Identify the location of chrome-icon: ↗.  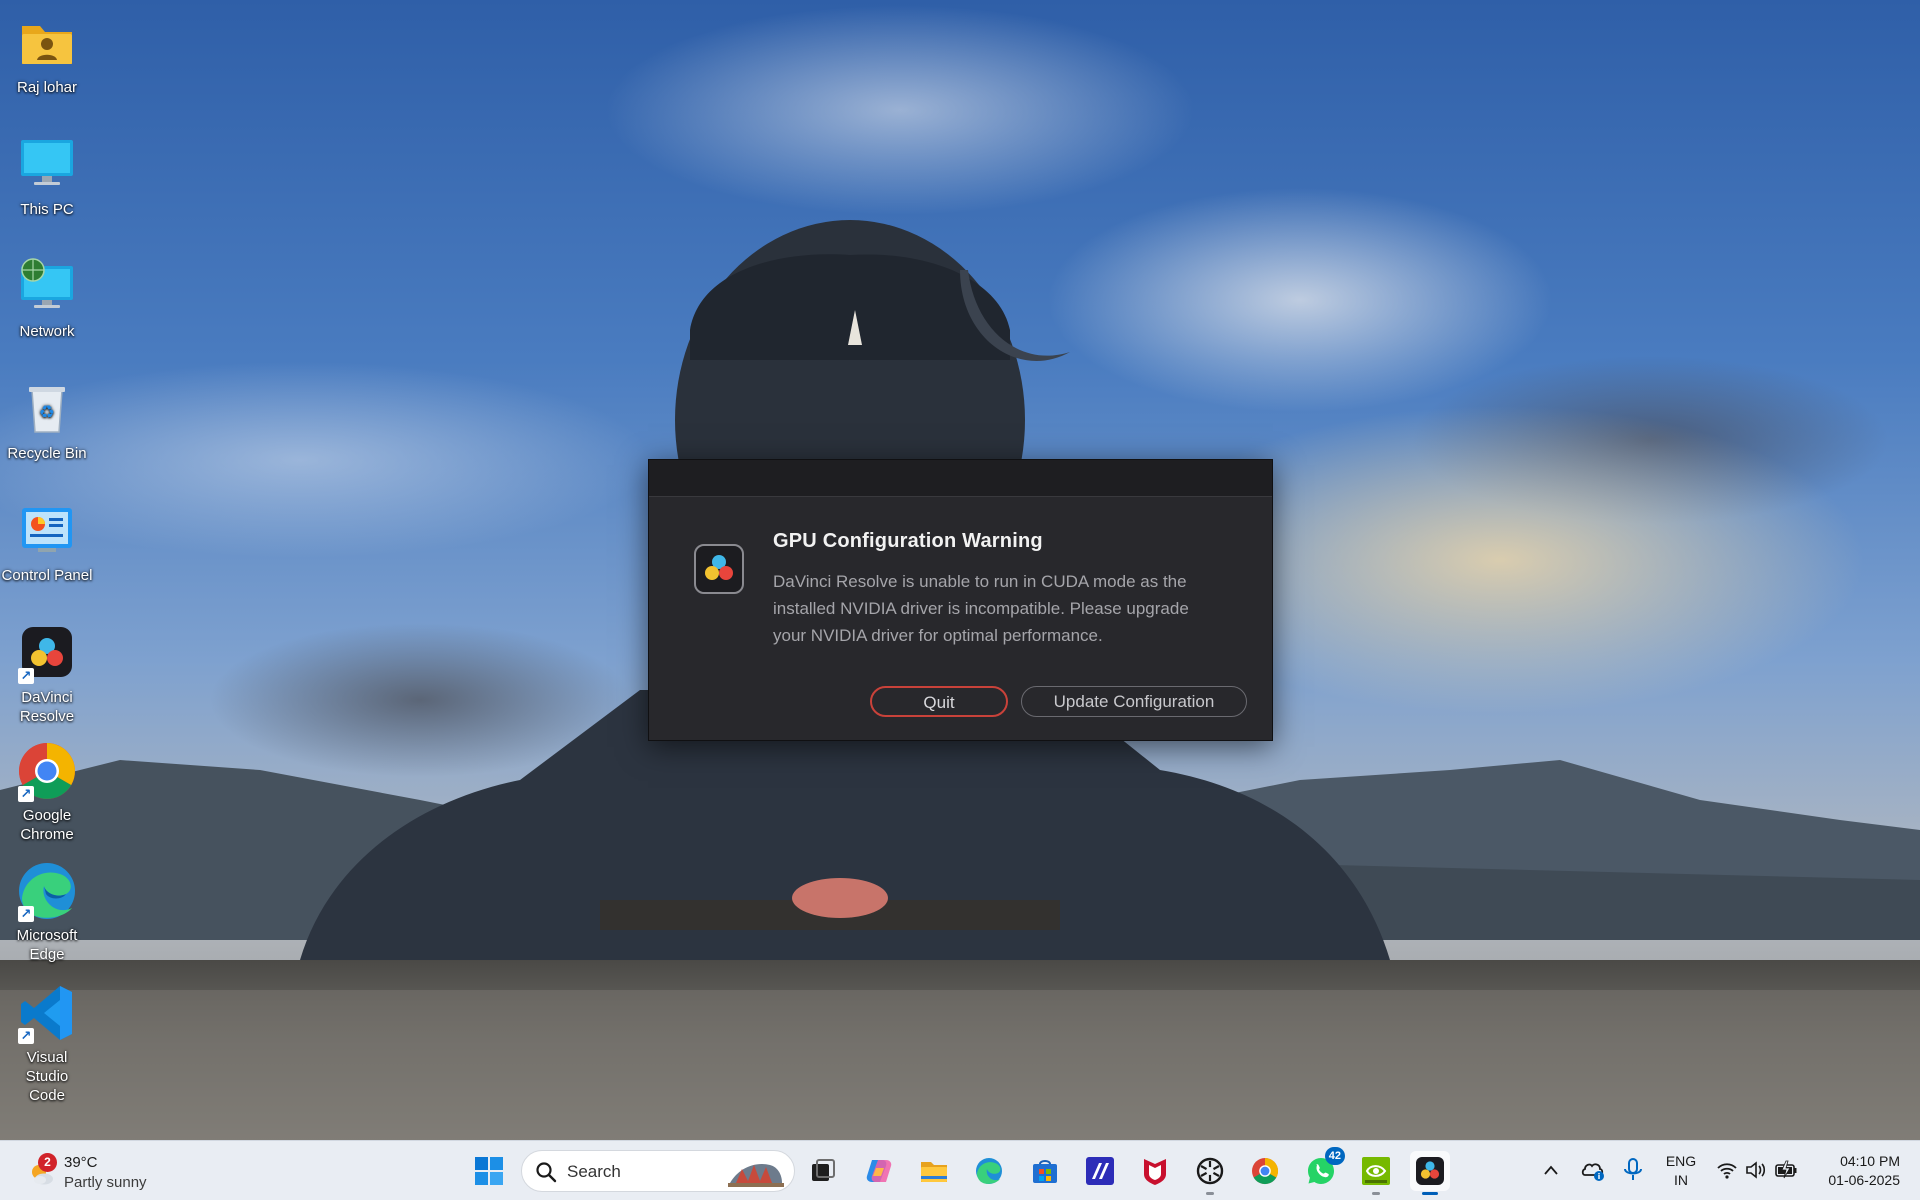
(47, 771).